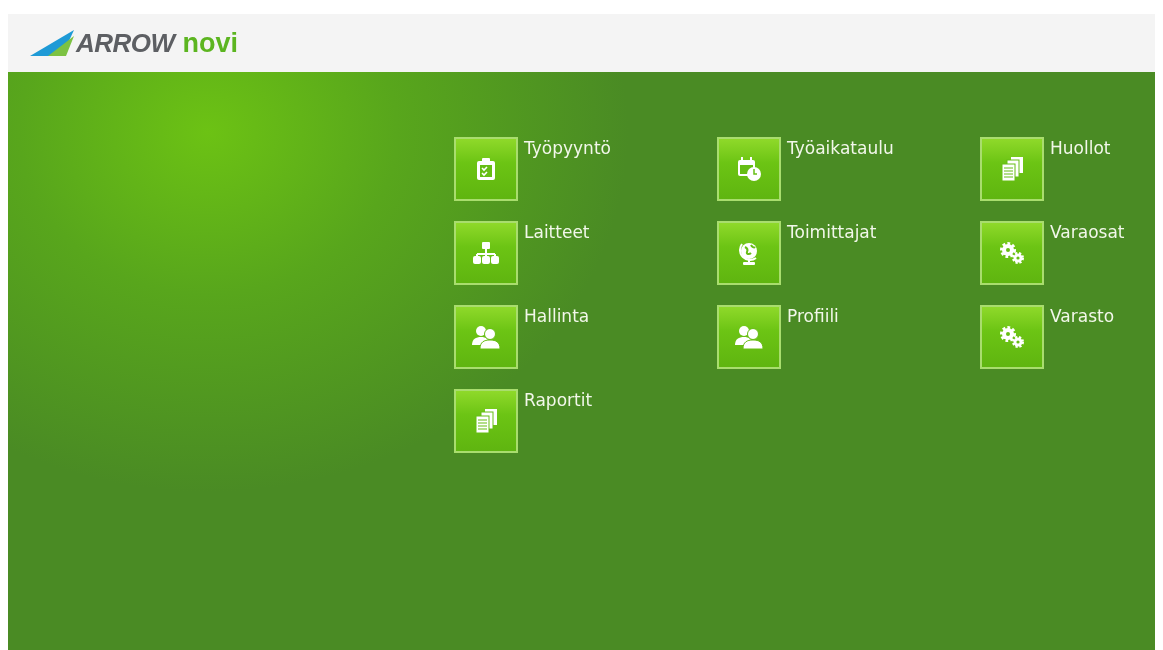  Describe the element at coordinates (567, 148) in the screenshot. I see `tile-label: Työpyyntö` at that location.